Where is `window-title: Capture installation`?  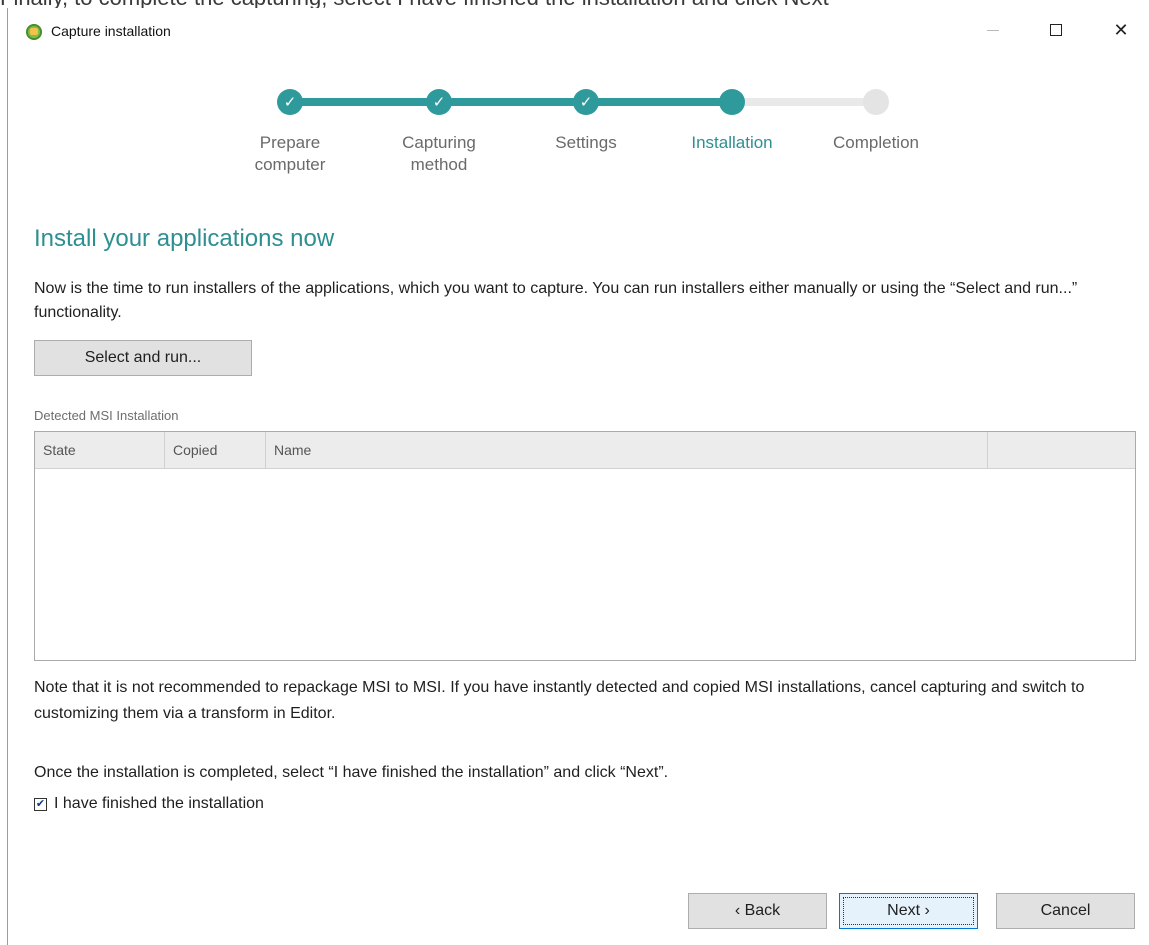
window-title: Capture installation is located at coordinates (111, 31).